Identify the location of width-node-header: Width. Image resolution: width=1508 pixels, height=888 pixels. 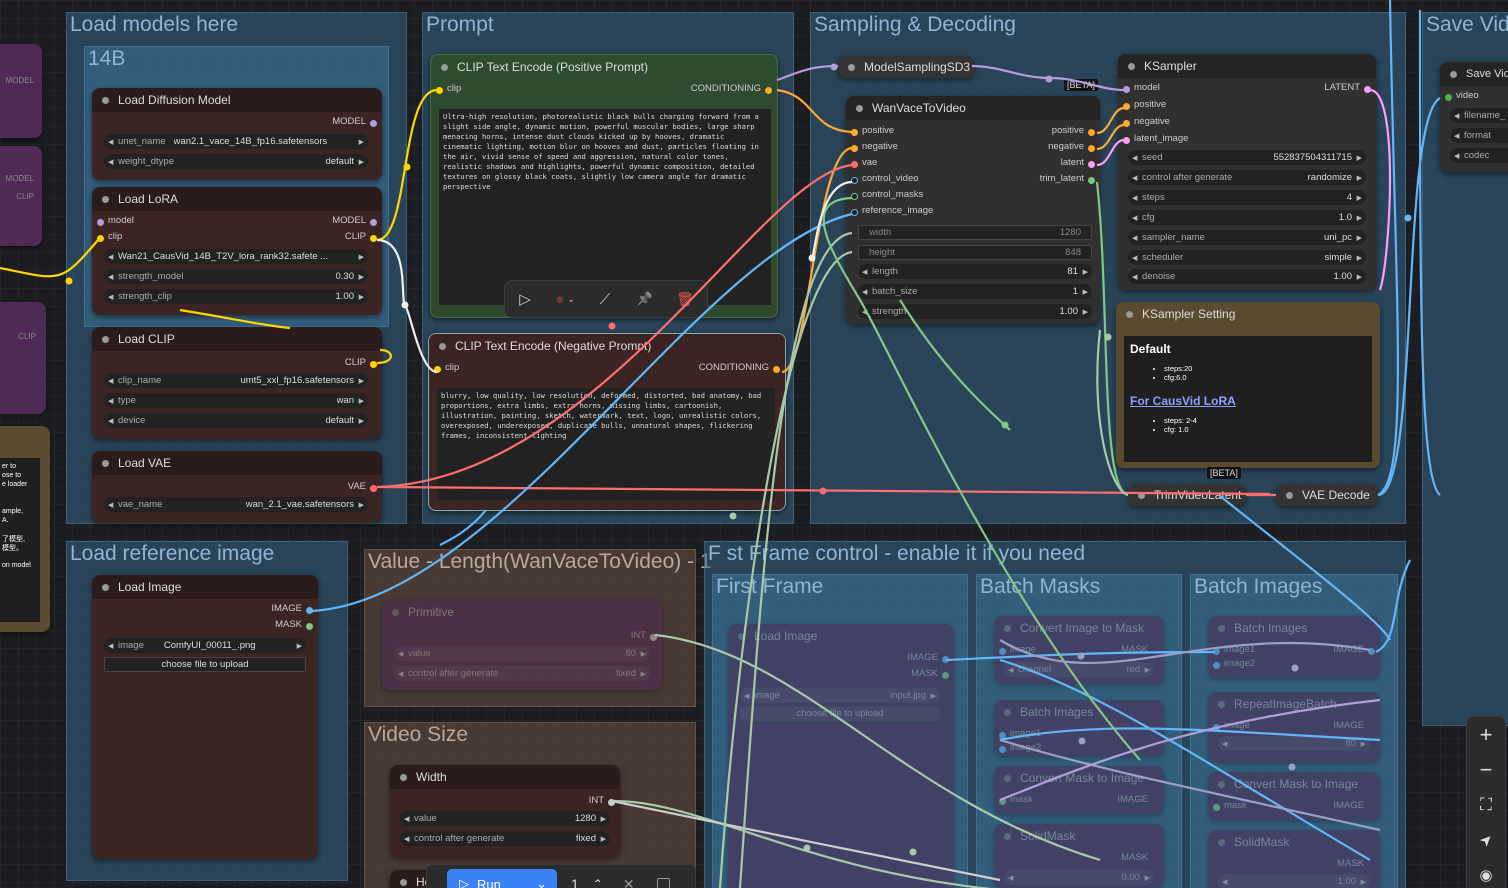
(505, 777).